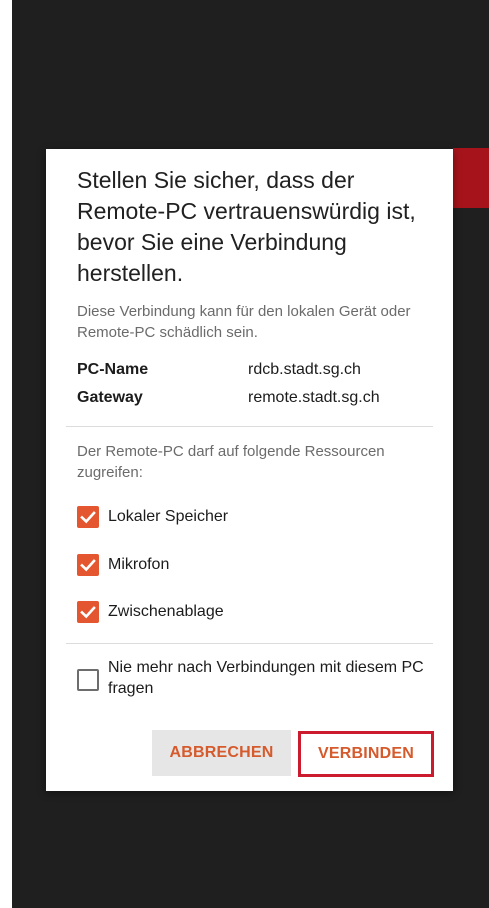 This screenshot has width=489, height=908. I want to click on background-accent-bar, so click(471, 178).